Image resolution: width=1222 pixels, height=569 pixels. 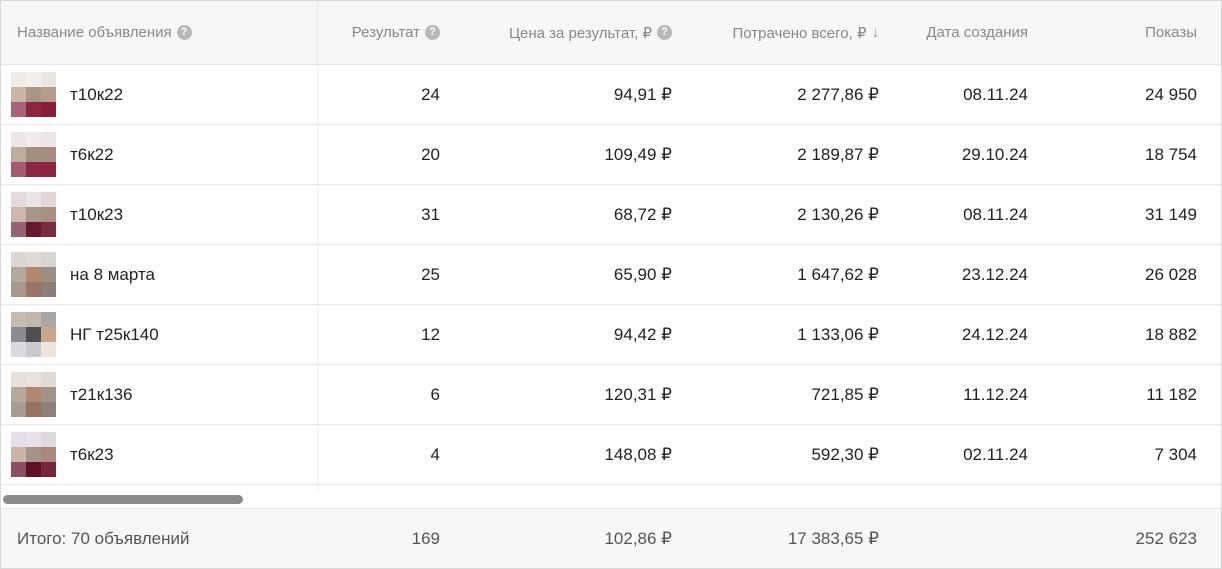 What do you see at coordinates (161, 454) in the screenshot?
I see `ad-name-cell: т6к23` at bounding box center [161, 454].